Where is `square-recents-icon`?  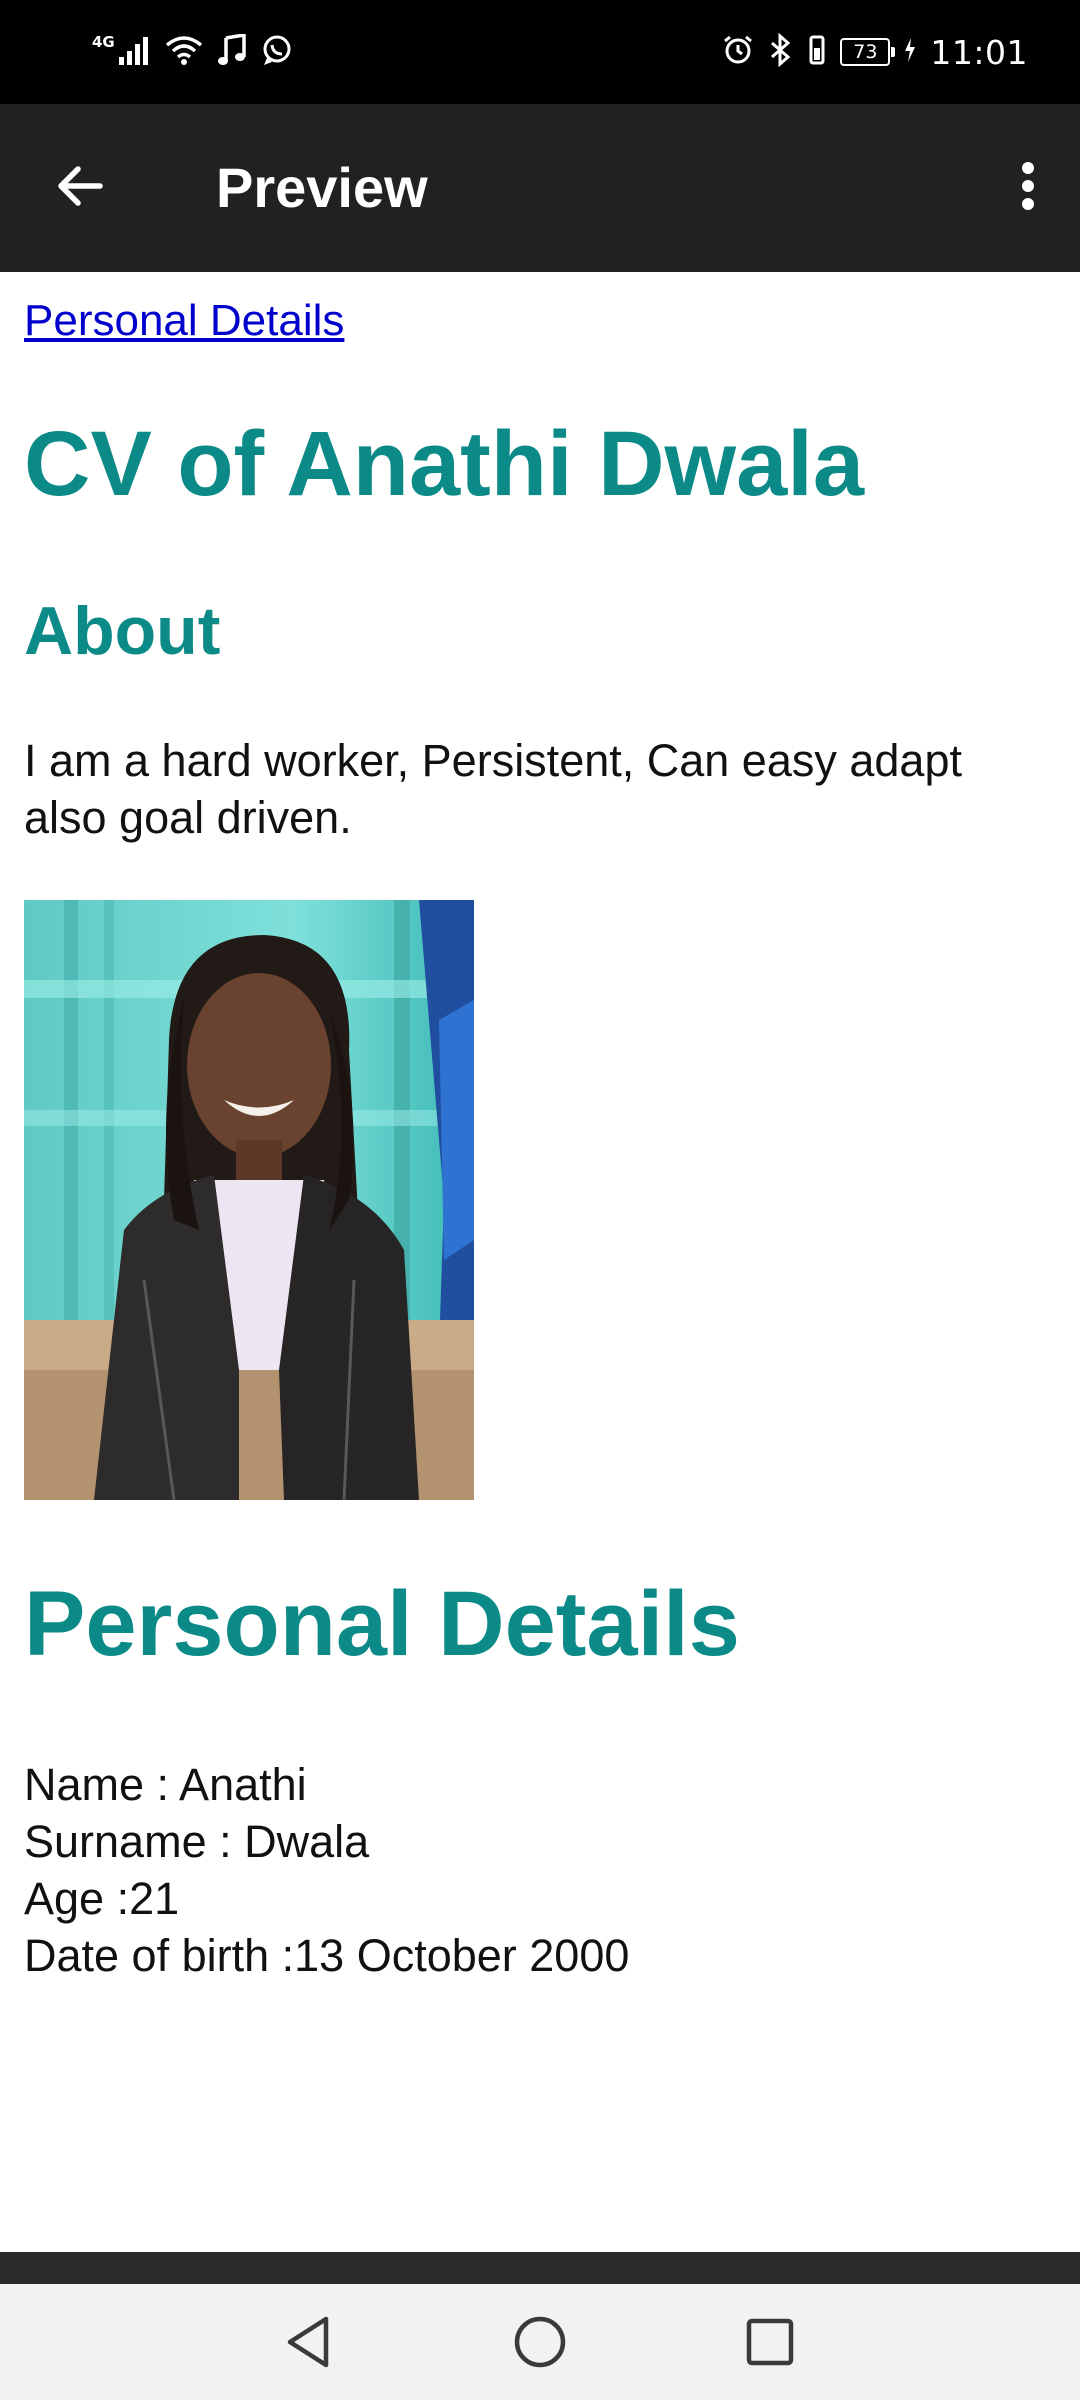
square-recents-icon is located at coordinates (770, 2344).